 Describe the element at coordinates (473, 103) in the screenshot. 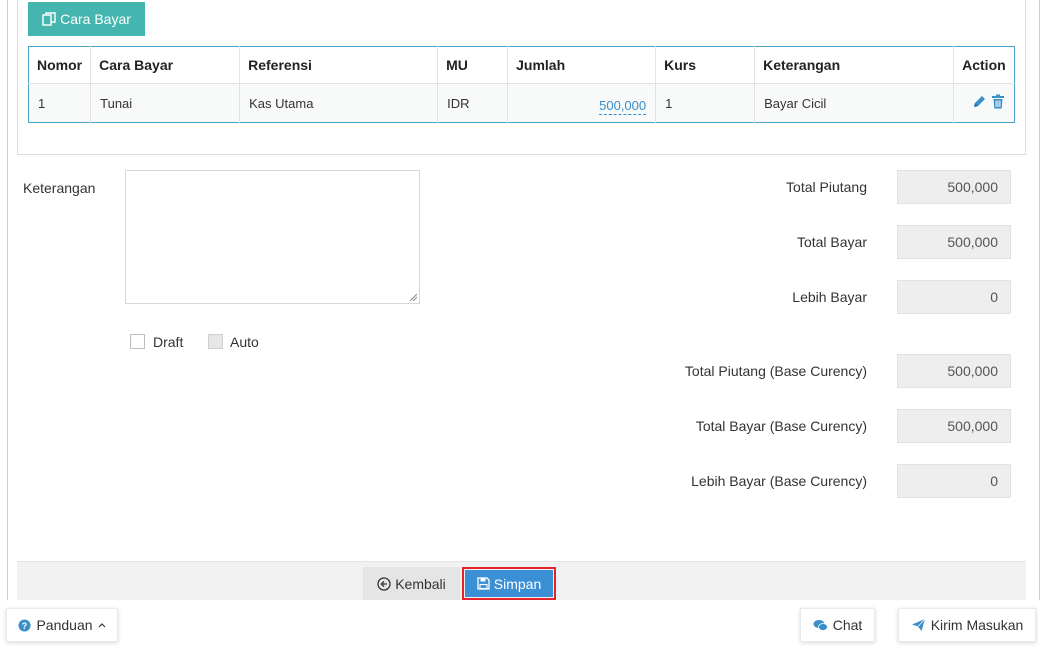

I see `cell-mu: IDR` at that location.